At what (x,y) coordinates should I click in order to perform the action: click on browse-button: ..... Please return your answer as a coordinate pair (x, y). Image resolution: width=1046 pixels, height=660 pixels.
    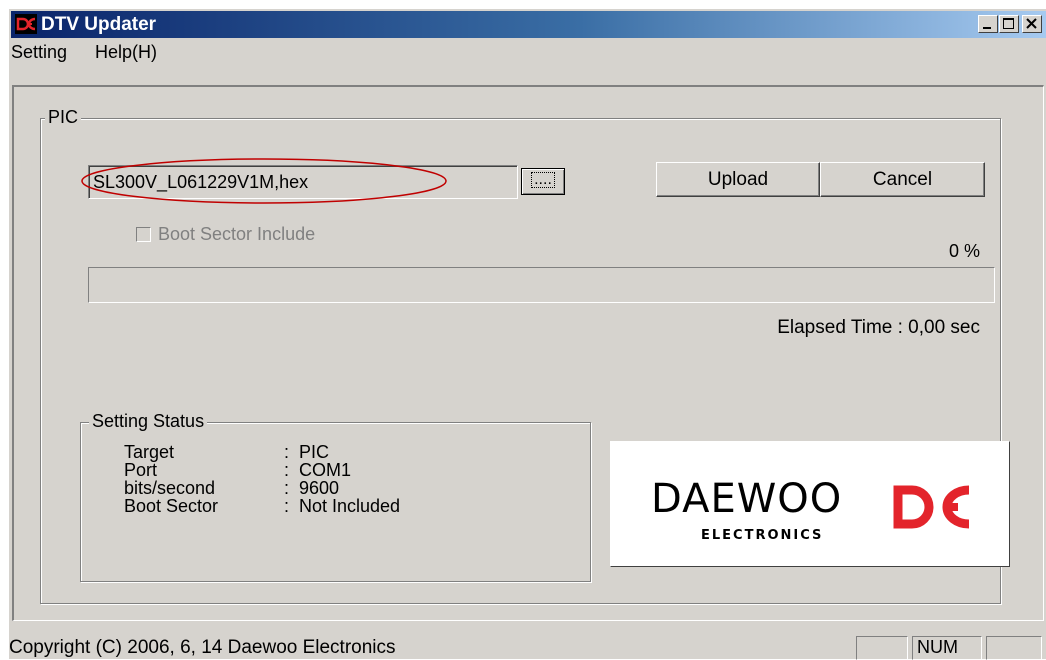
    Looking at the image, I should click on (543, 181).